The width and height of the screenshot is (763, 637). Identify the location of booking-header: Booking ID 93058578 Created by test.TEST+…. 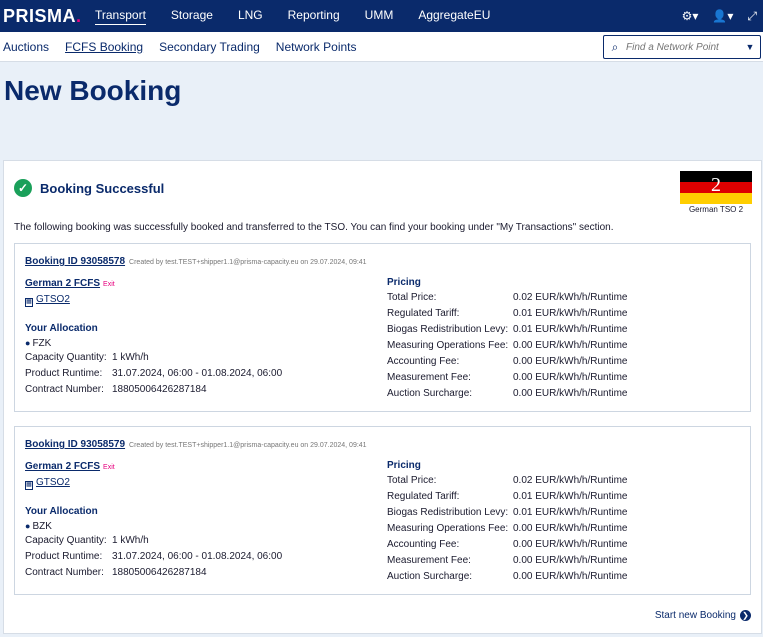
(196, 261).